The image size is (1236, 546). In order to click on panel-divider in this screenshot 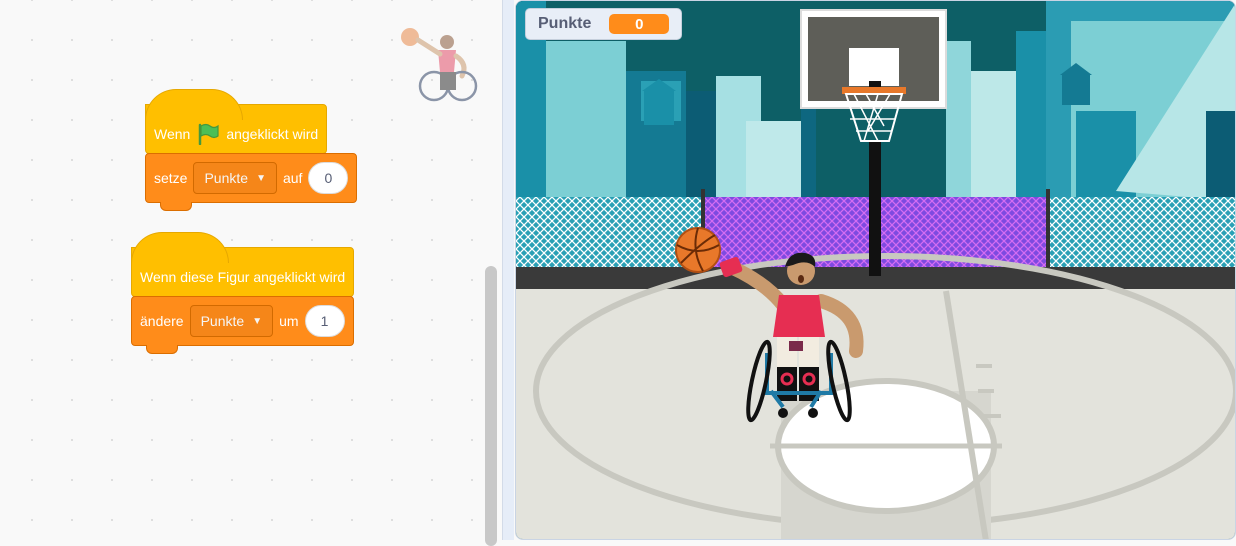, I will do `click(508, 270)`.